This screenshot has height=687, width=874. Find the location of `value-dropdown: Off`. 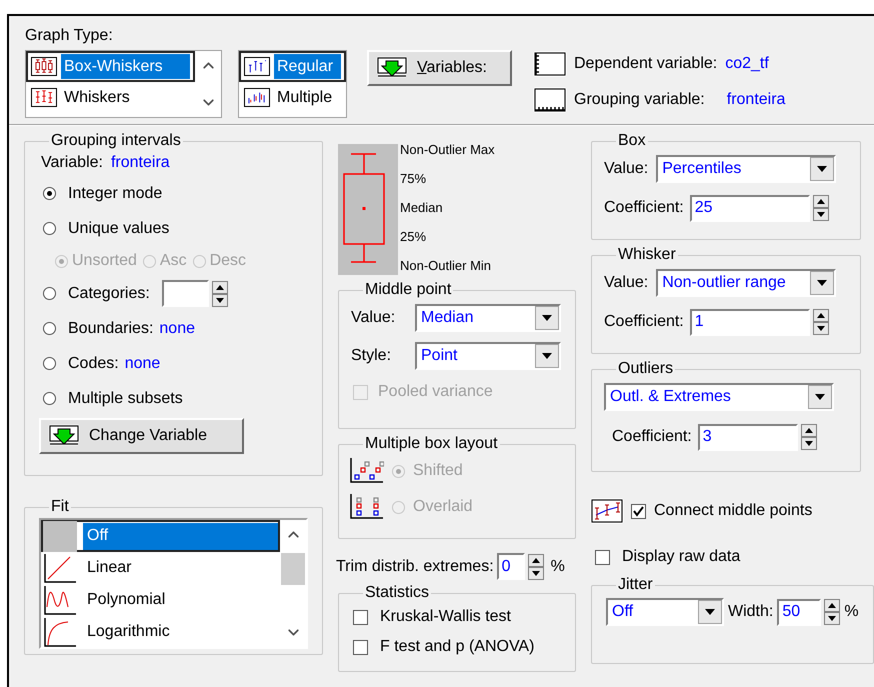

value-dropdown: Off is located at coordinates (665, 612).